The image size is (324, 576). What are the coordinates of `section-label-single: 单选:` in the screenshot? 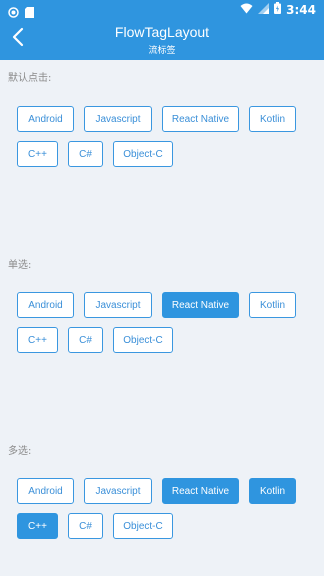 It's located at (20, 265).